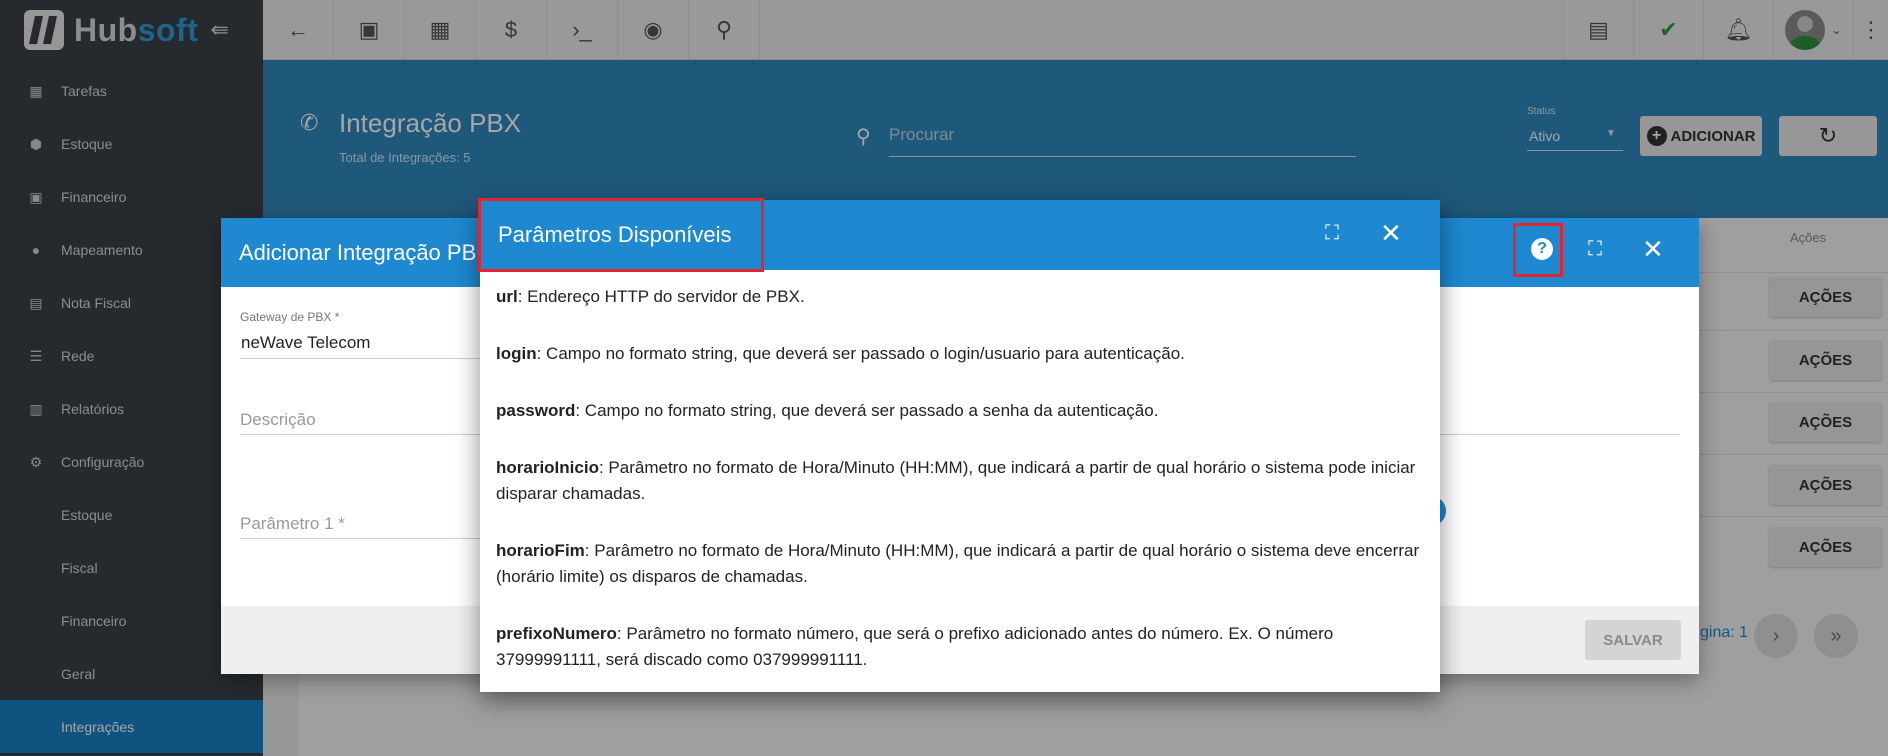  I want to click on param1-underline, so click(365, 538).